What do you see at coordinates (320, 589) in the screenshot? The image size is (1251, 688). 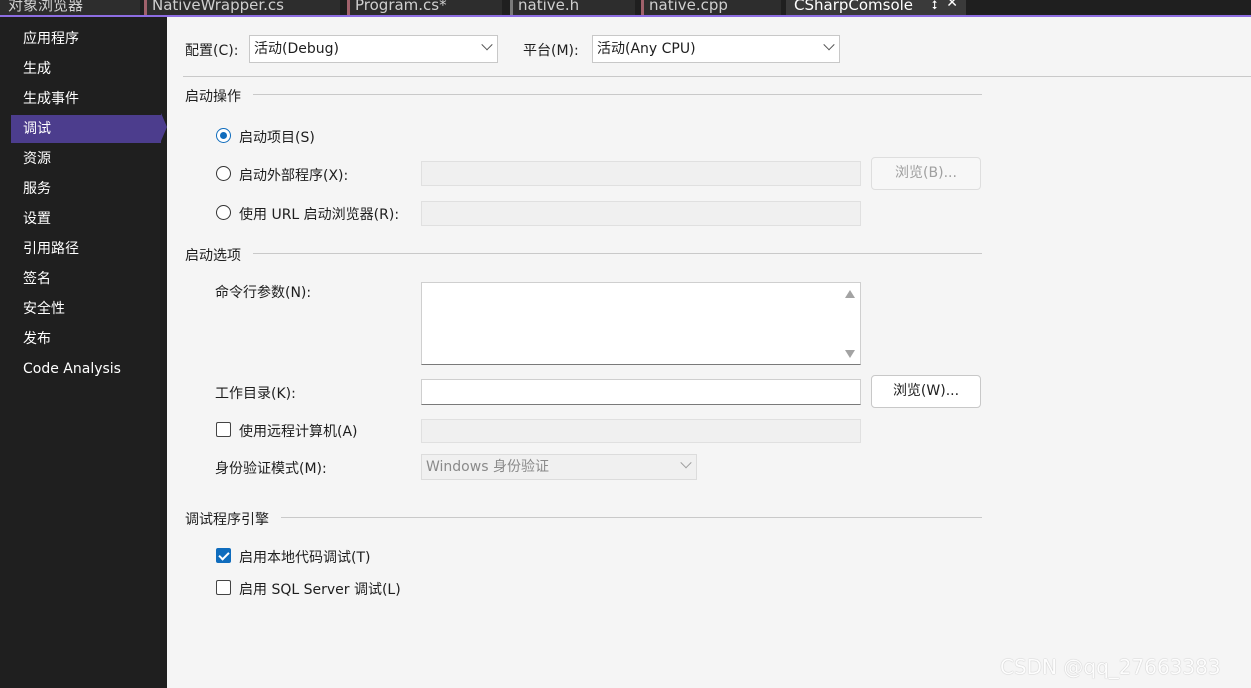 I see `sql-debug-label: 启用 SQL Server 调试(L)` at bounding box center [320, 589].